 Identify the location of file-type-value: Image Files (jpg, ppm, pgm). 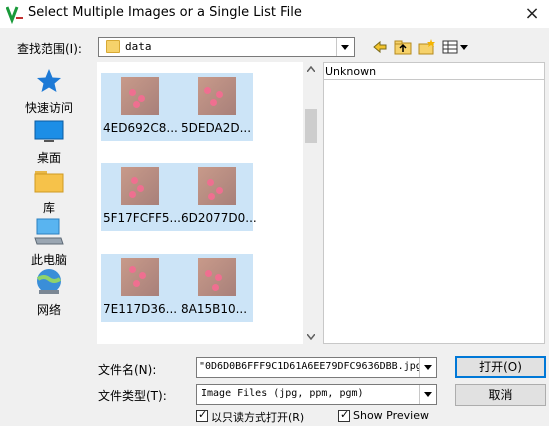
(282, 393).